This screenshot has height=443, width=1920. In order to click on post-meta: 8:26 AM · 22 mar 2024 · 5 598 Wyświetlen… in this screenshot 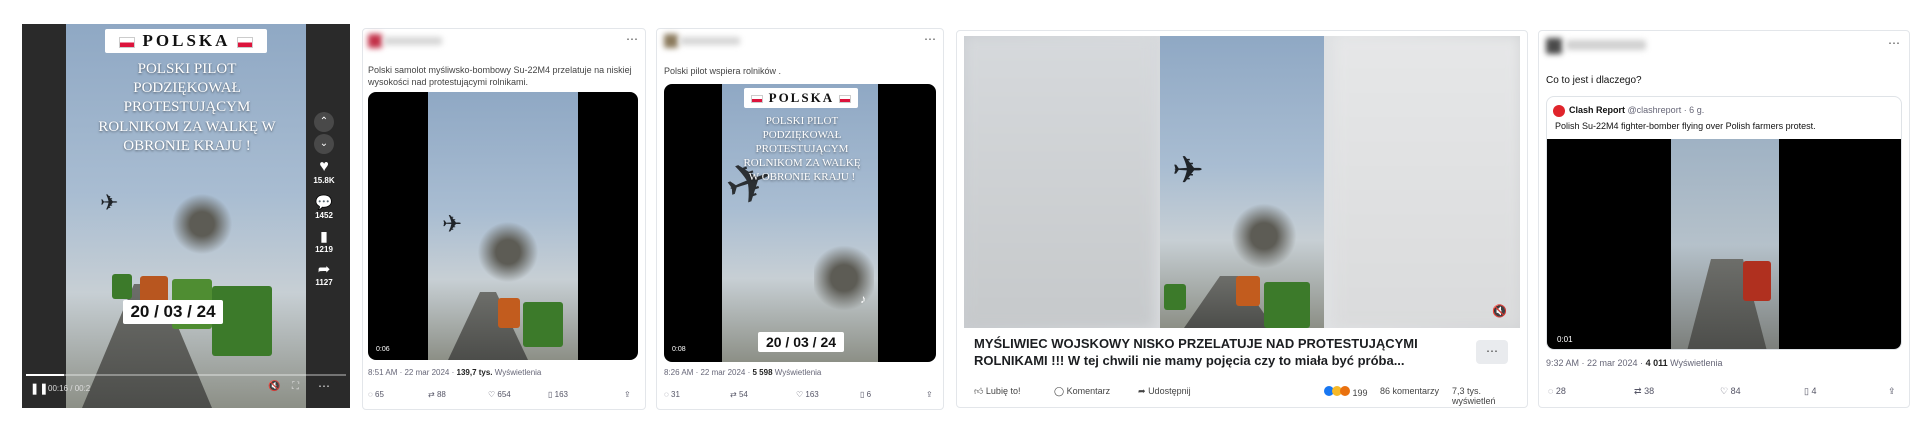, I will do `click(743, 372)`.